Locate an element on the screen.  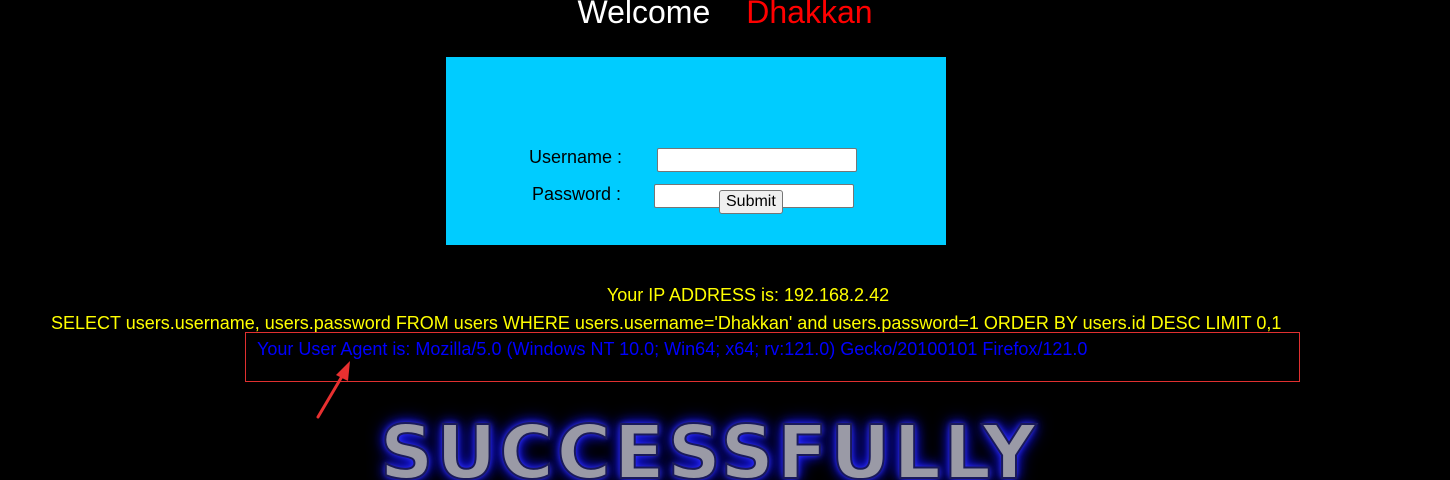
annotation-highlight-box is located at coordinates (772, 357).